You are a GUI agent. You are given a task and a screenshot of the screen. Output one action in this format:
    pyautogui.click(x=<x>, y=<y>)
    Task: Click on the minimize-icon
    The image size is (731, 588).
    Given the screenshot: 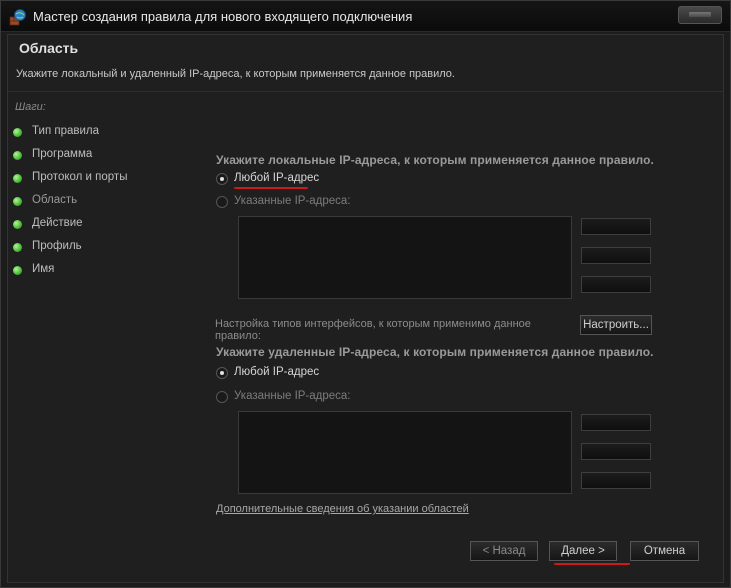 What is the action you would take?
    pyautogui.click(x=700, y=14)
    